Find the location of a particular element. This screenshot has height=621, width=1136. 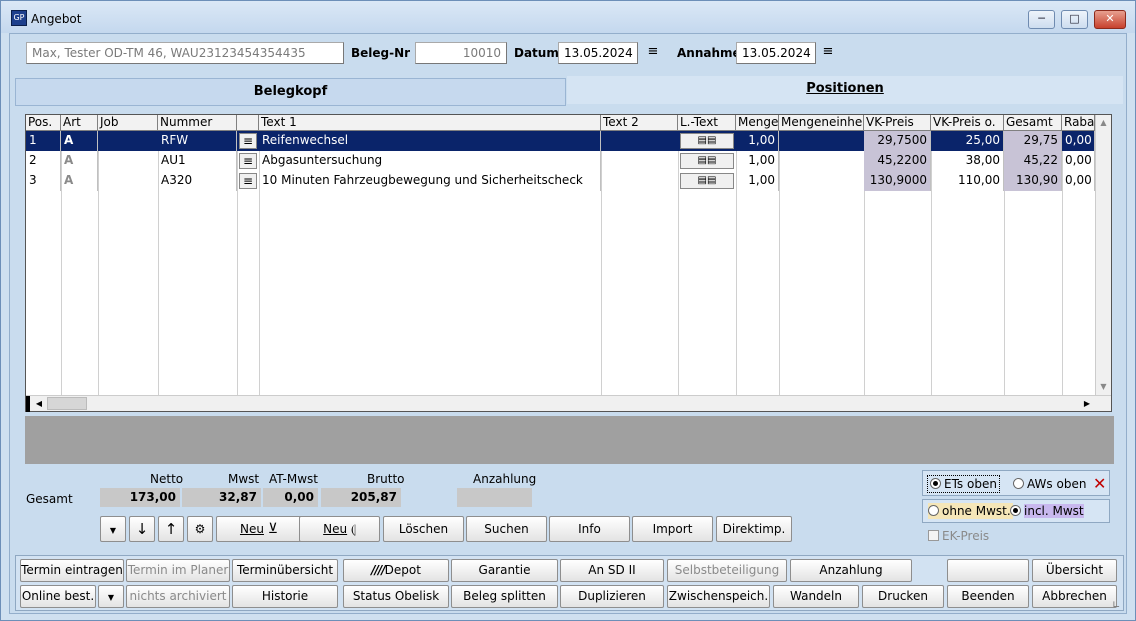

online-best-dropdown: ▼ is located at coordinates (111, 596).